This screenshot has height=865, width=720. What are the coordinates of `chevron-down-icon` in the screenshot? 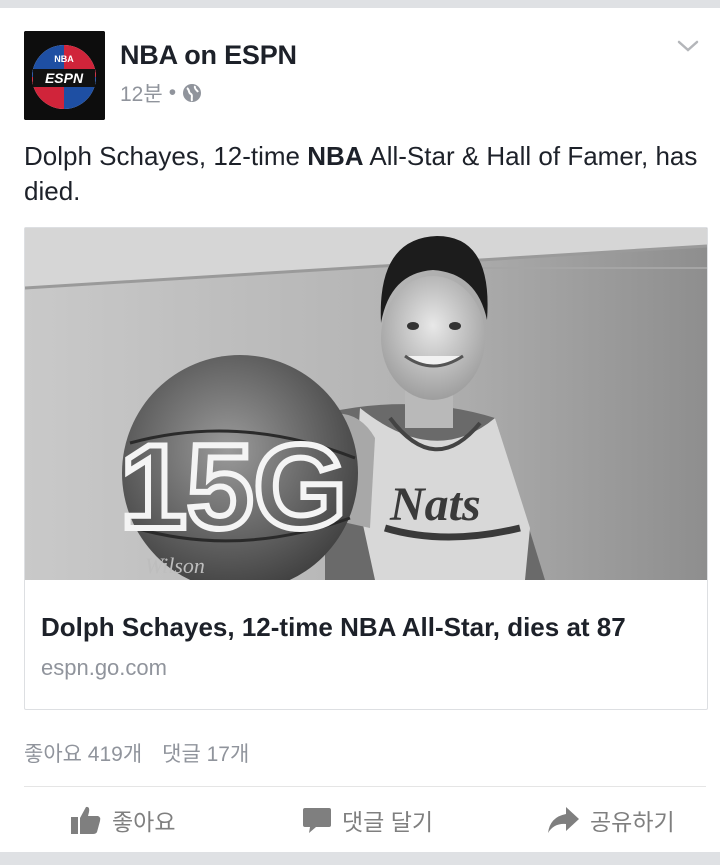 It's located at (688, 46).